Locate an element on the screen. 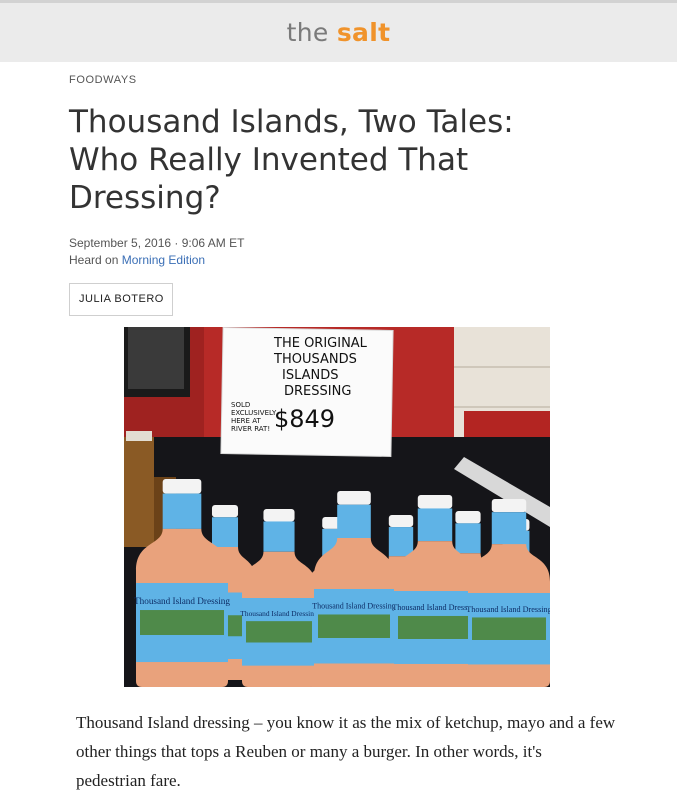  masthead: the salt is located at coordinates (338, 32).